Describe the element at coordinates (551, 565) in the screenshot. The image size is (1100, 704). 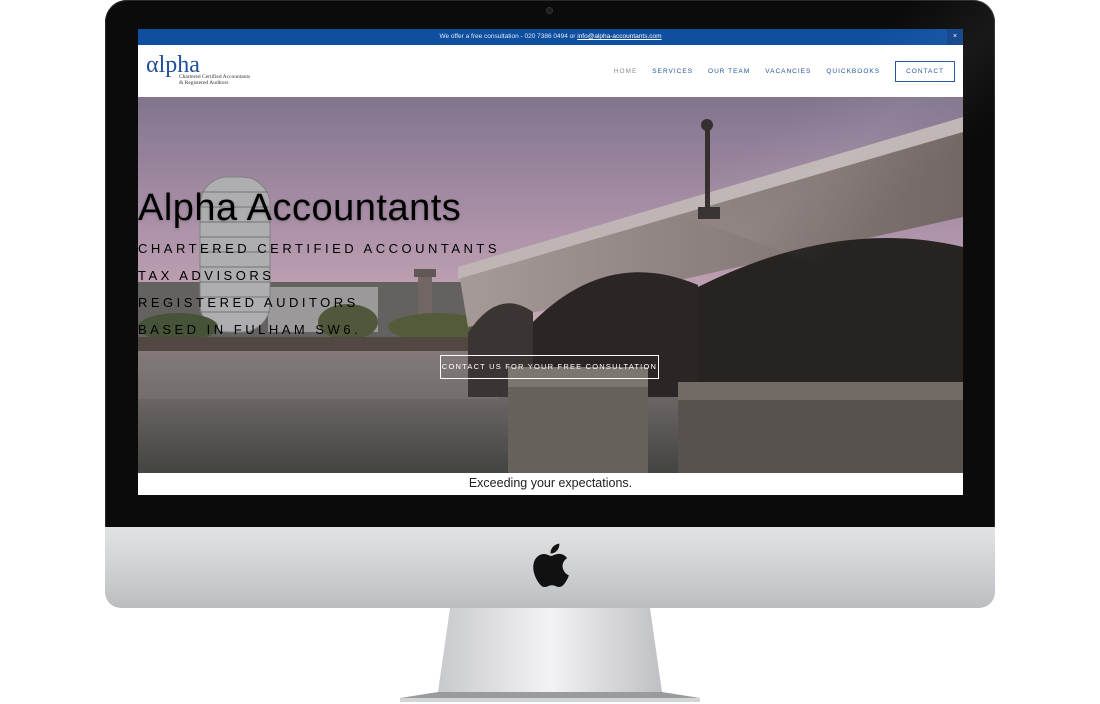
I see `apple-logo-icon` at that location.